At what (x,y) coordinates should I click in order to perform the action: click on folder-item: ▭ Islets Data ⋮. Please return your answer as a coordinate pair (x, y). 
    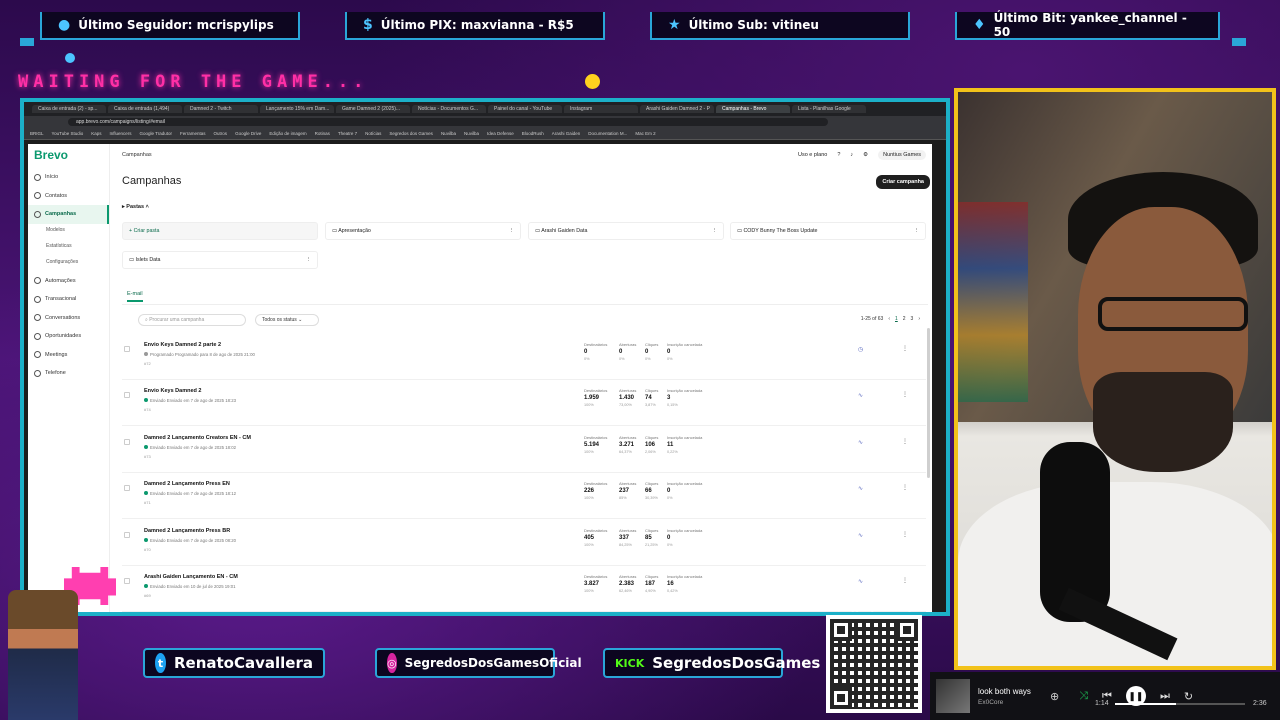
    Looking at the image, I should click on (220, 260).